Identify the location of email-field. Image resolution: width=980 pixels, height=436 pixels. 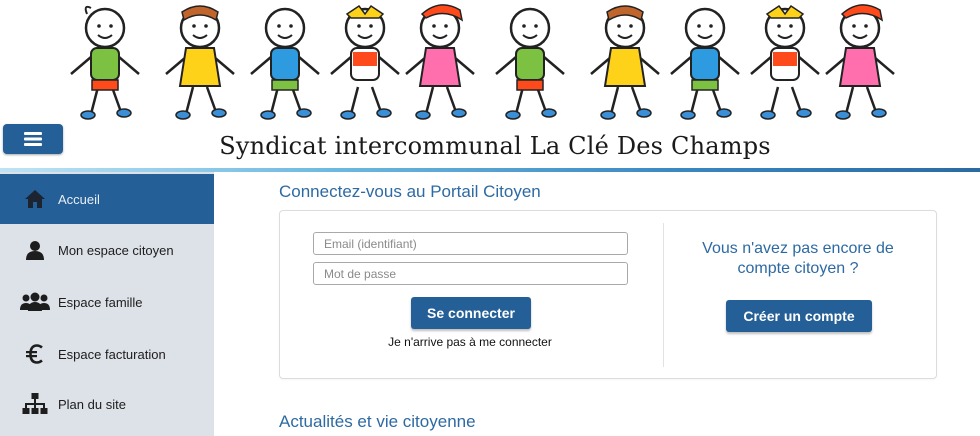
(470, 243).